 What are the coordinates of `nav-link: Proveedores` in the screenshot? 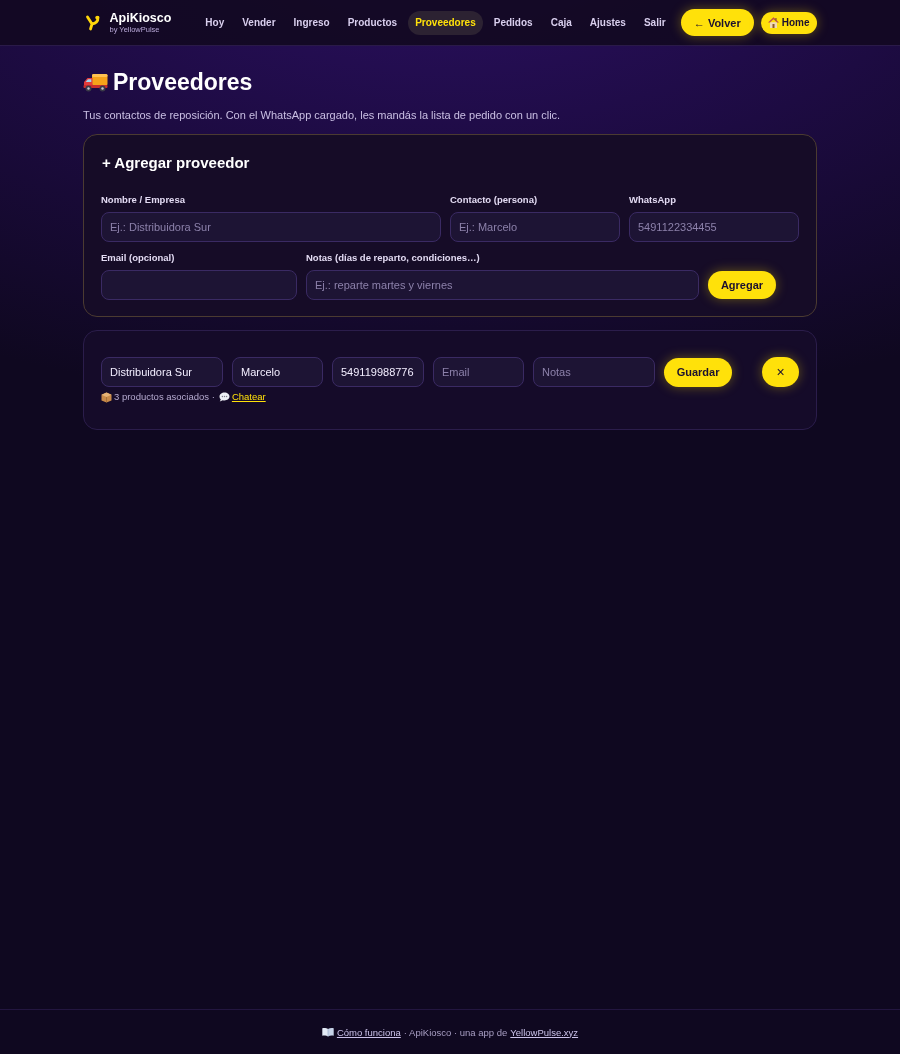 It's located at (445, 22).